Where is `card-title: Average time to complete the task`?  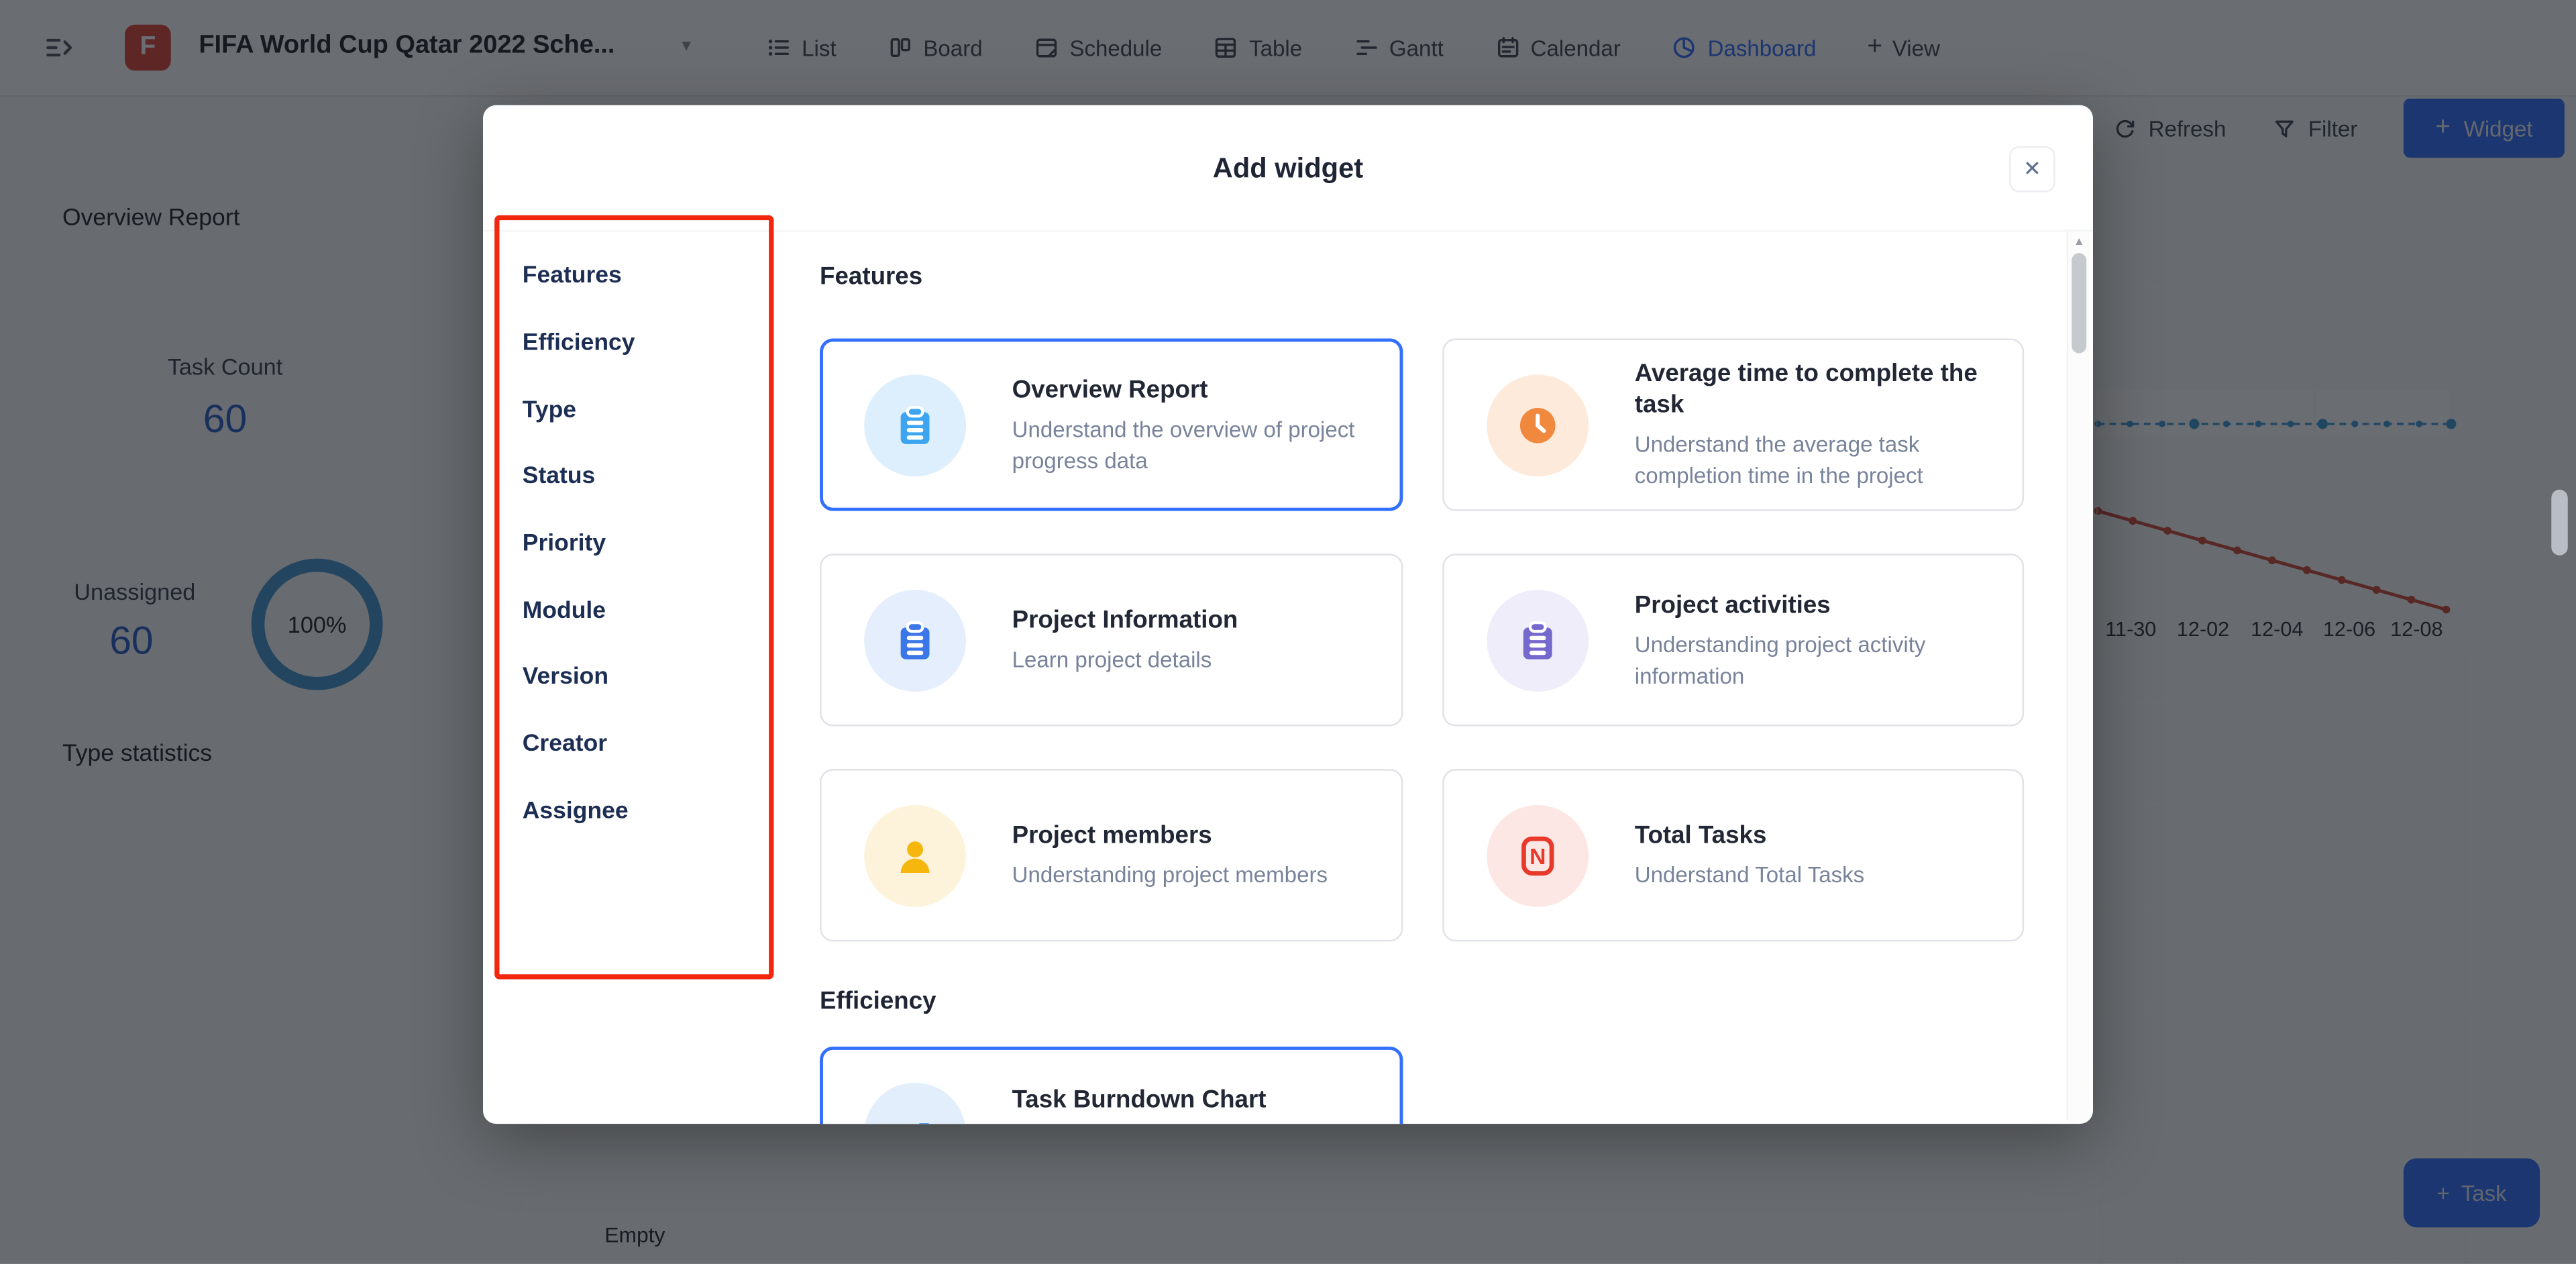
card-title: Average time to complete the task is located at coordinates (1806, 389).